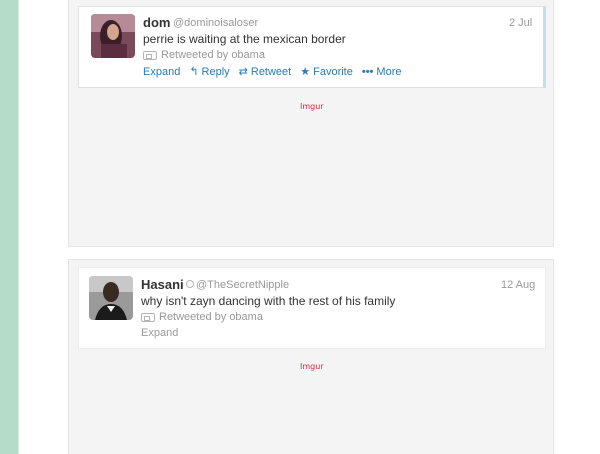 The height and width of the screenshot is (454, 600). I want to click on favorite-button: ★ Favorite, so click(326, 72).